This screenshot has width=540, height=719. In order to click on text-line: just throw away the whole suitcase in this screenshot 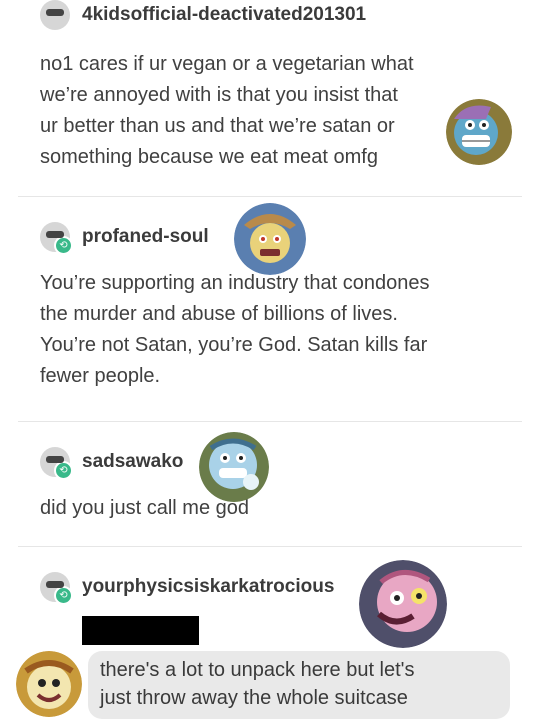, I will do `click(254, 698)`.